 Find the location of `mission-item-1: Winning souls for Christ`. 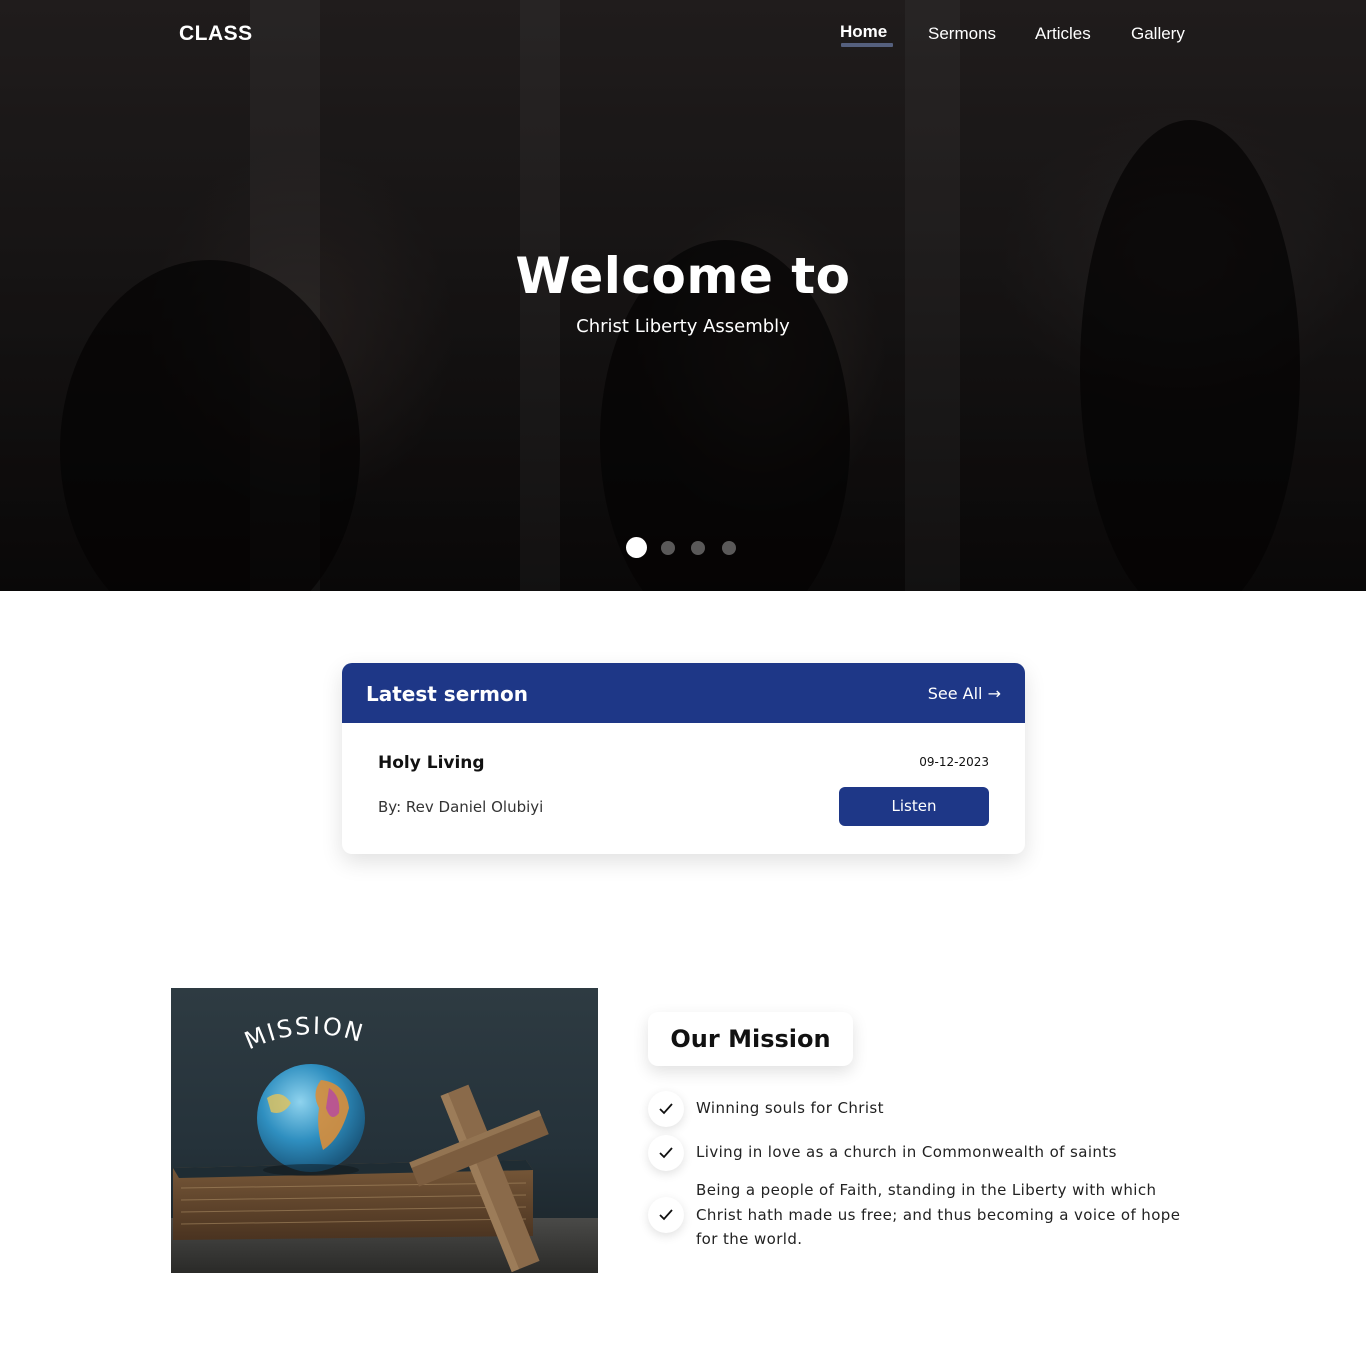

mission-item-1: Winning souls for Christ is located at coordinates (790, 1108).